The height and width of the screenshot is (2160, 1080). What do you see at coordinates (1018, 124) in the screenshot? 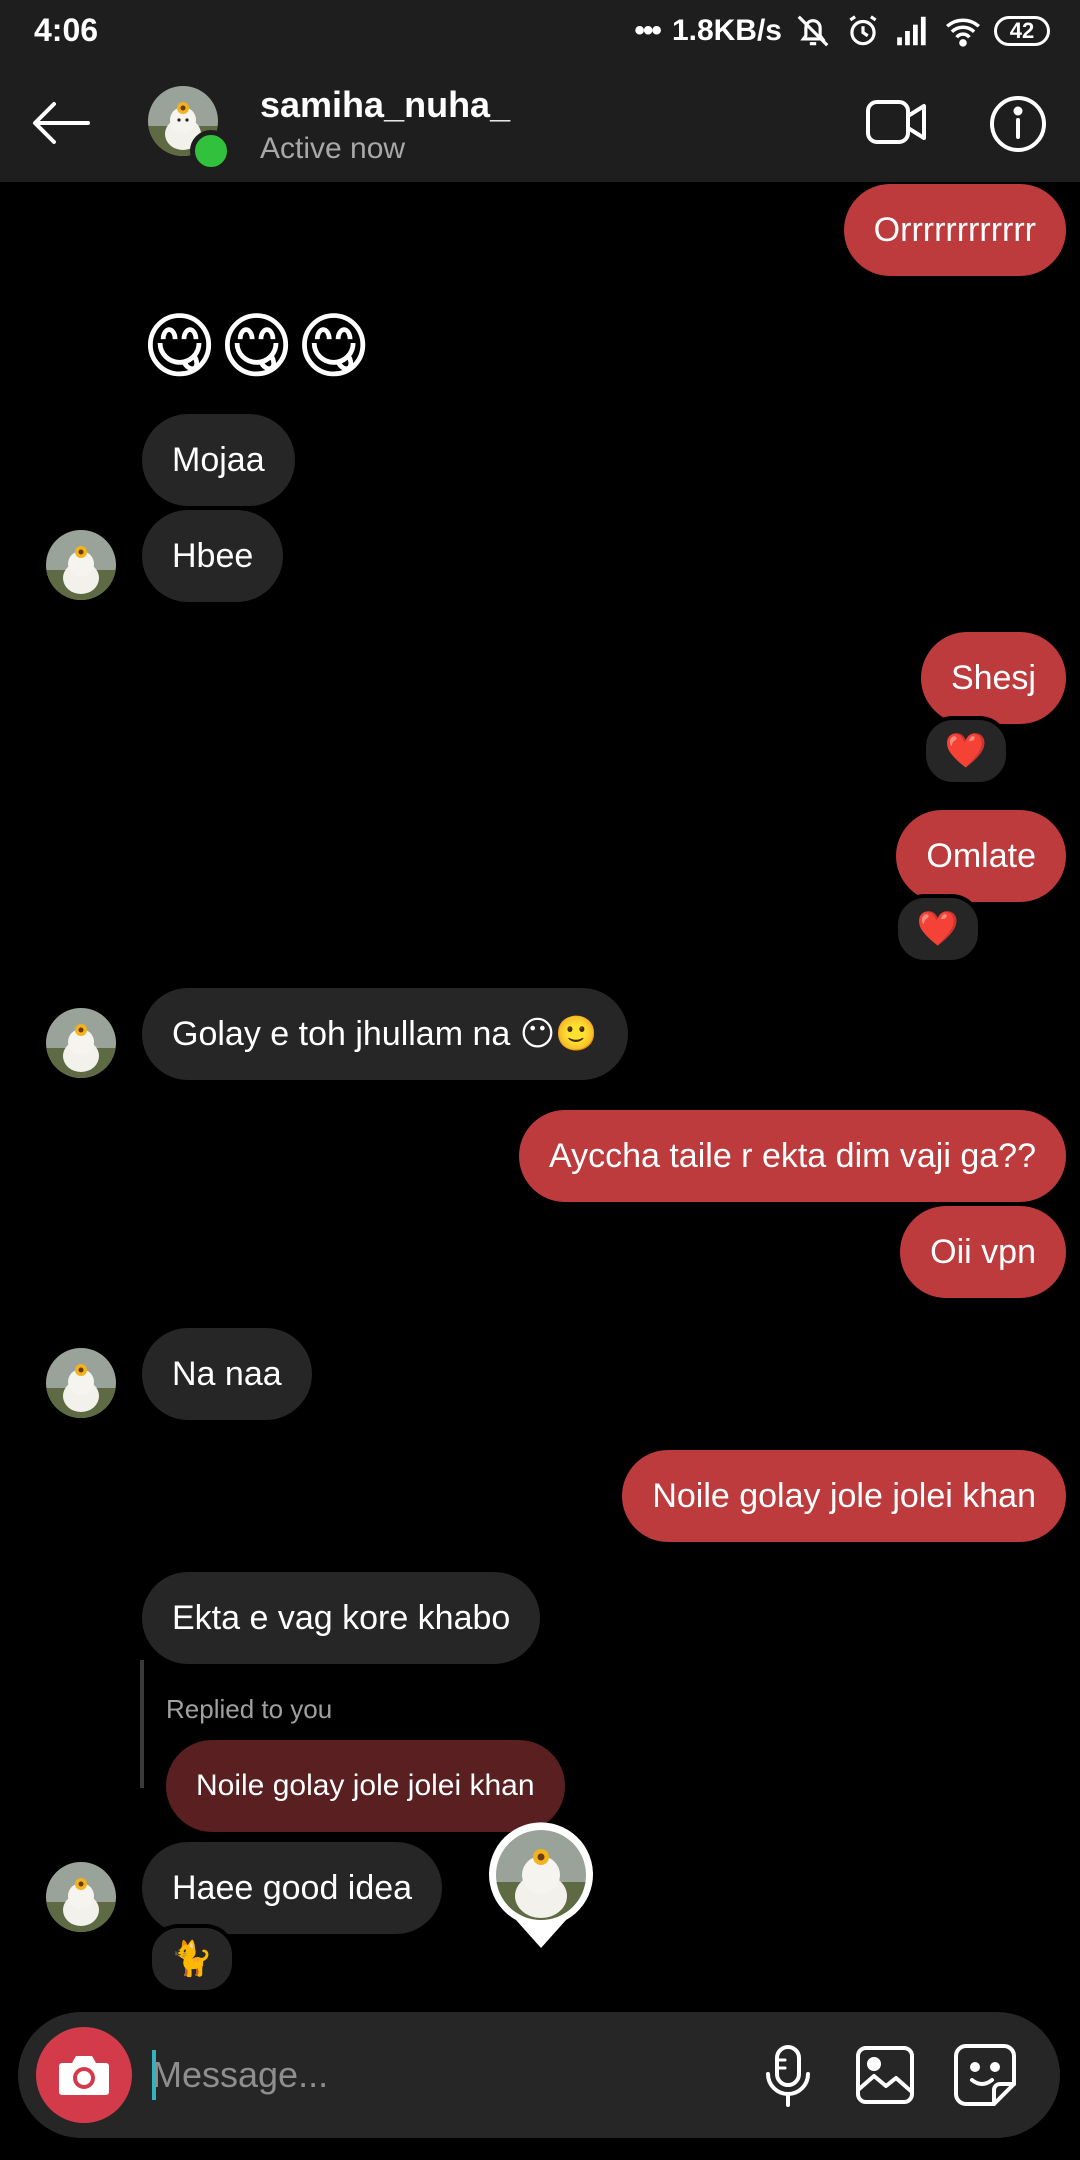
I see `info-icon` at bounding box center [1018, 124].